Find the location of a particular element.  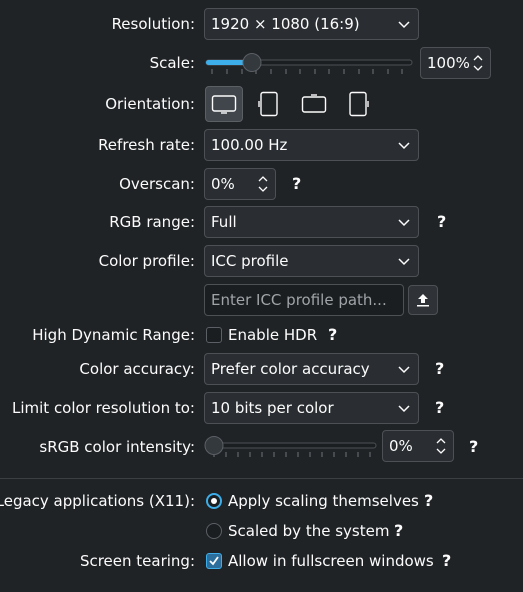

allow-fullscreen-tearing-label: Allow in fullscreen windows is located at coordinates (331, 561).